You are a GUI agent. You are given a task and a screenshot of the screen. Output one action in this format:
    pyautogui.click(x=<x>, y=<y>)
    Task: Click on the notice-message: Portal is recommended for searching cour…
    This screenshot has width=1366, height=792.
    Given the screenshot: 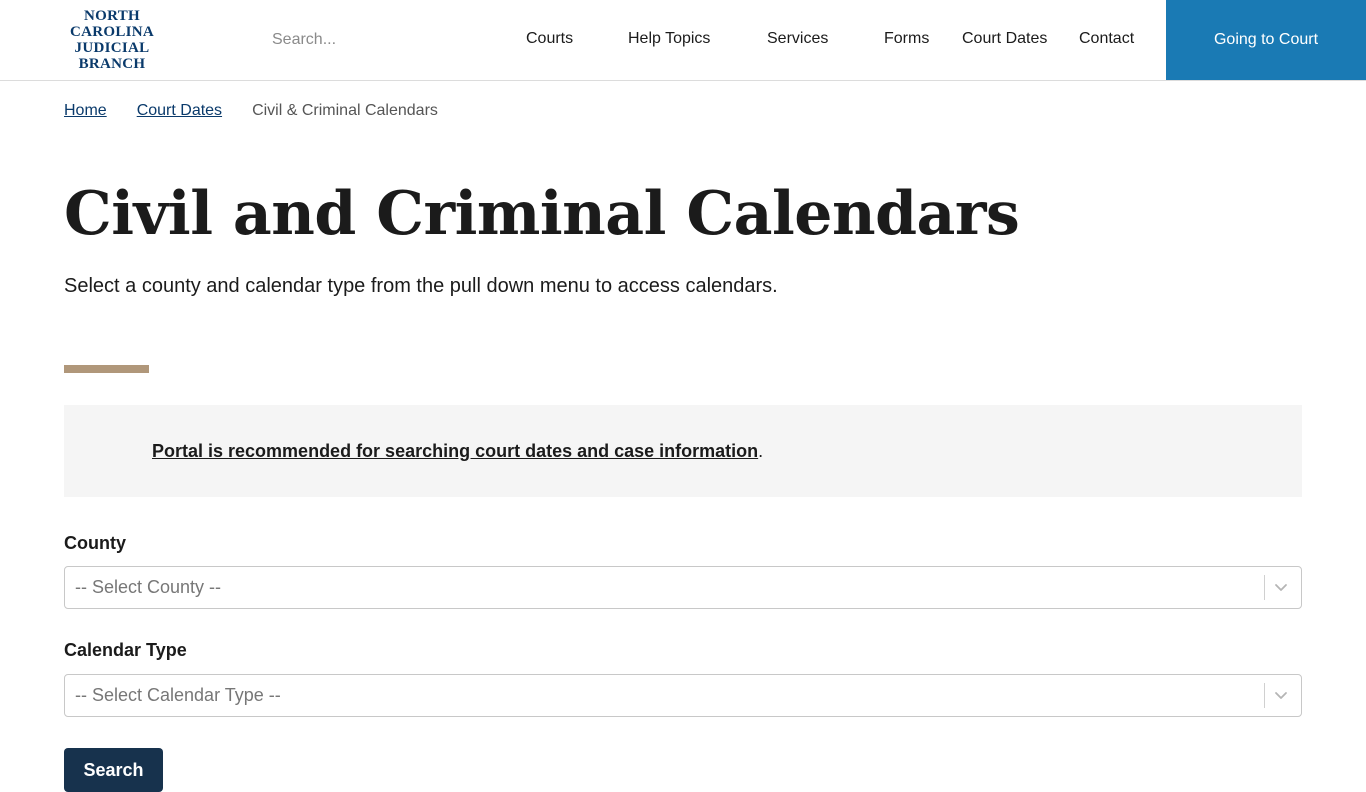 What is the action you would take?
    pyautogui.click(x=457, y=451)
    